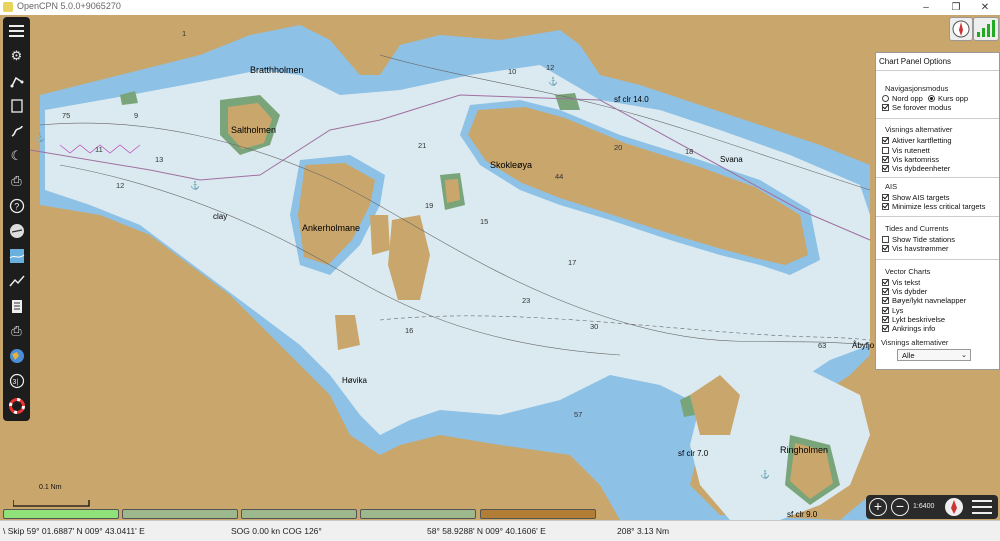 The image size is (1000, 541). What do you see at coordinates (924, 300) in the screenshot?
I see `buoy-names-checkbox: Bøye/lykt navnelapper` at bounding box center [924, 300].